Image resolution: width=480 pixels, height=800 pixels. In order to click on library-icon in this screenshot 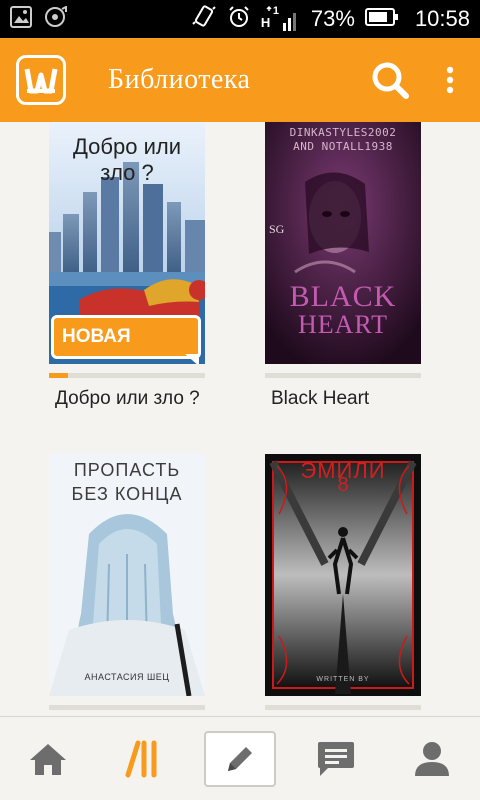, I will do `click(141, 758)`.